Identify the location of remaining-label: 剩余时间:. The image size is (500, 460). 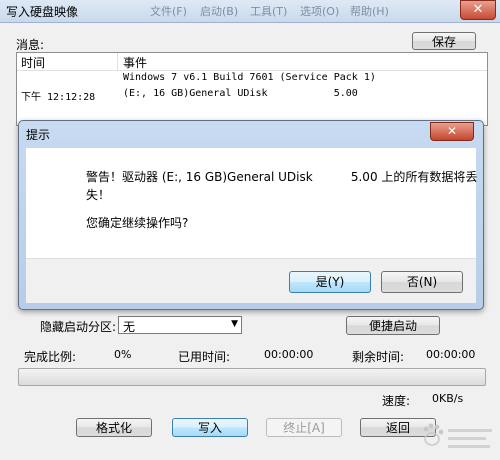
(378, 357).